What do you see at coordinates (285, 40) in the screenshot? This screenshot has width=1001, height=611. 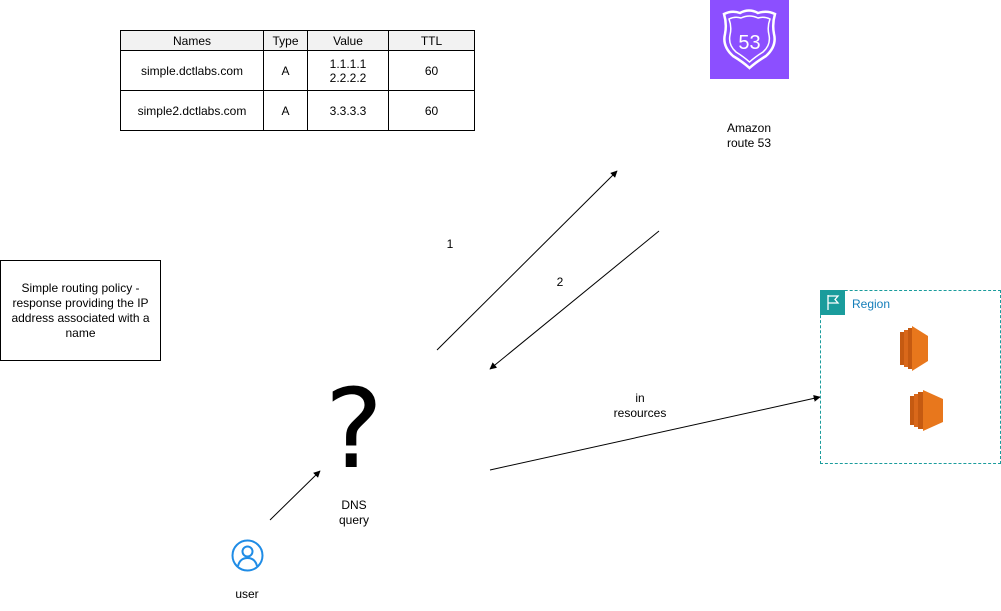 I see `column-header-type: Type` at bounding box center [285, 40].